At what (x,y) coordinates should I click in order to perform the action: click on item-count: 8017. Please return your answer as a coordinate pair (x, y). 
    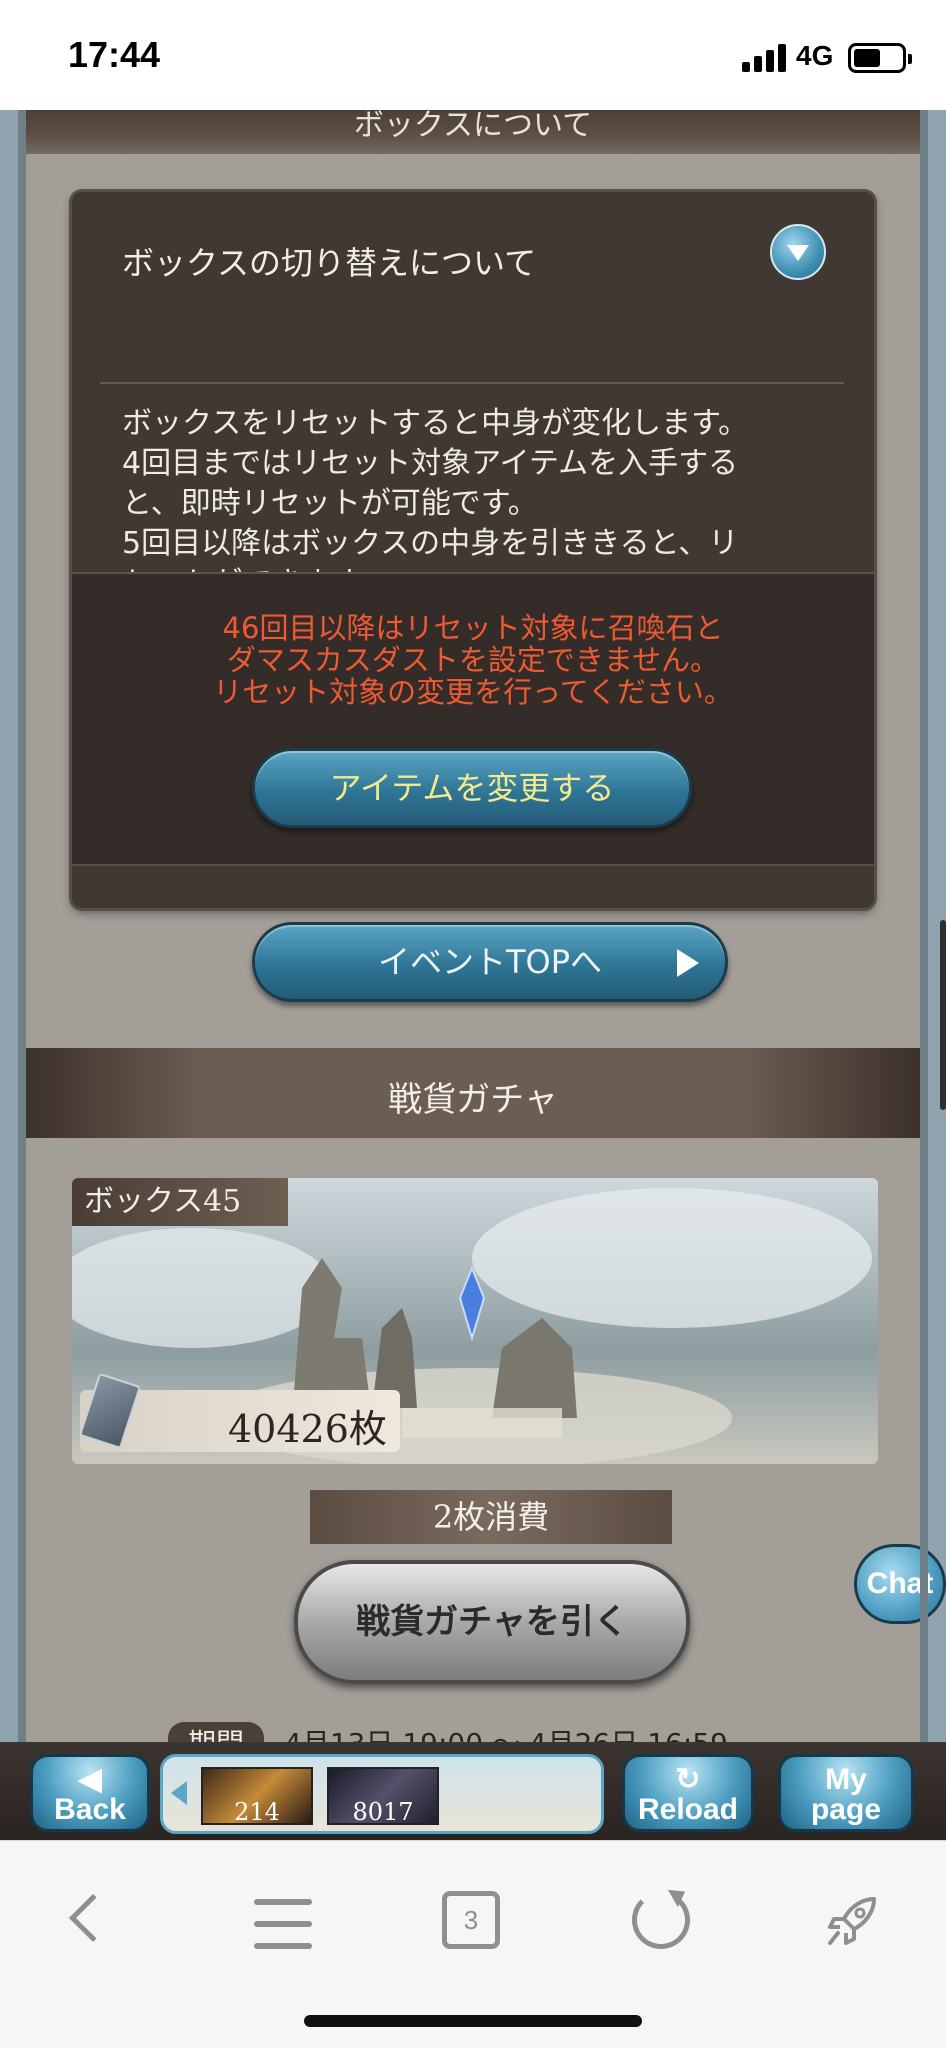
    Looking at the image, I should click on (383, 1812).